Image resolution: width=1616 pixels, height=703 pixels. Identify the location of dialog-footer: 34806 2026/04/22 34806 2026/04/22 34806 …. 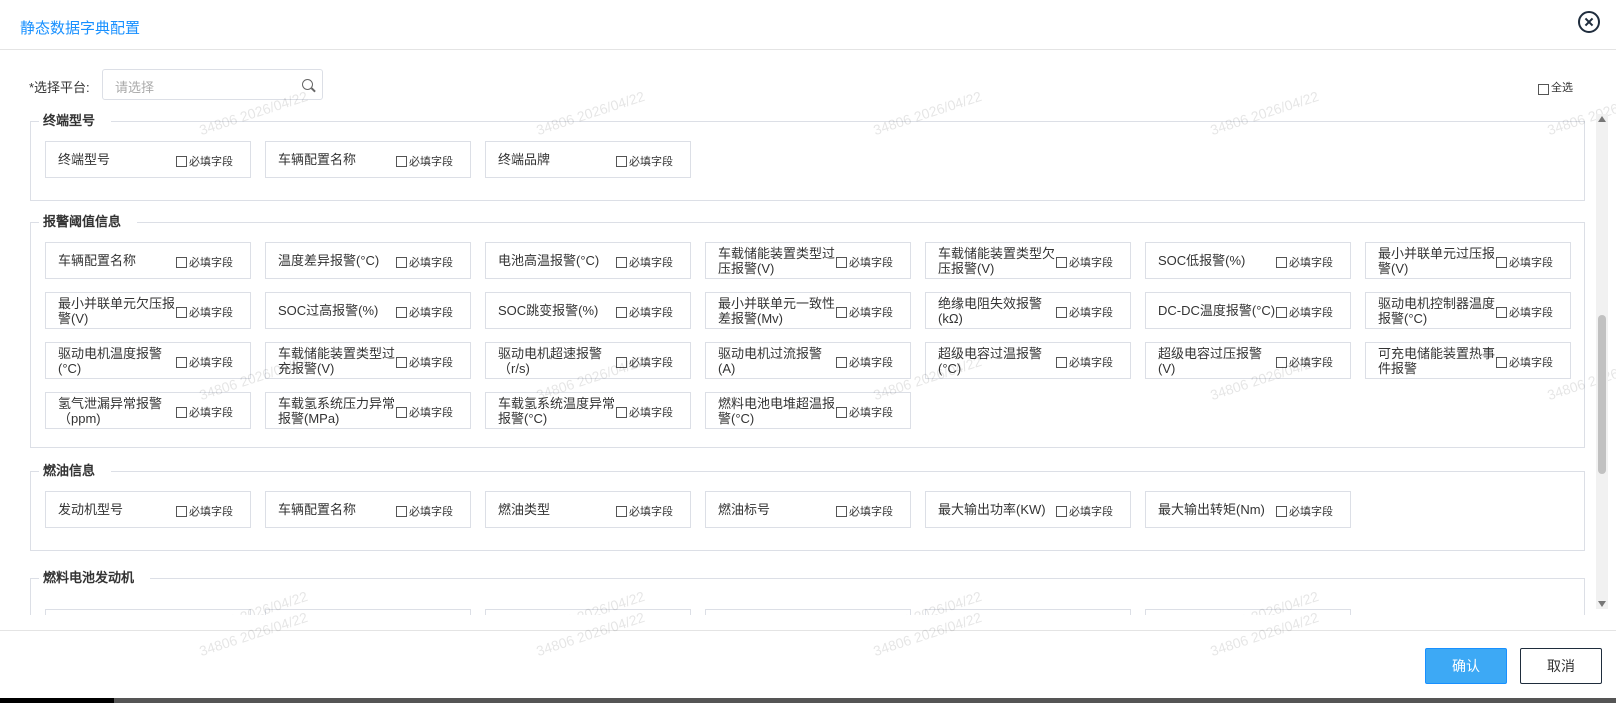
(808, 656).